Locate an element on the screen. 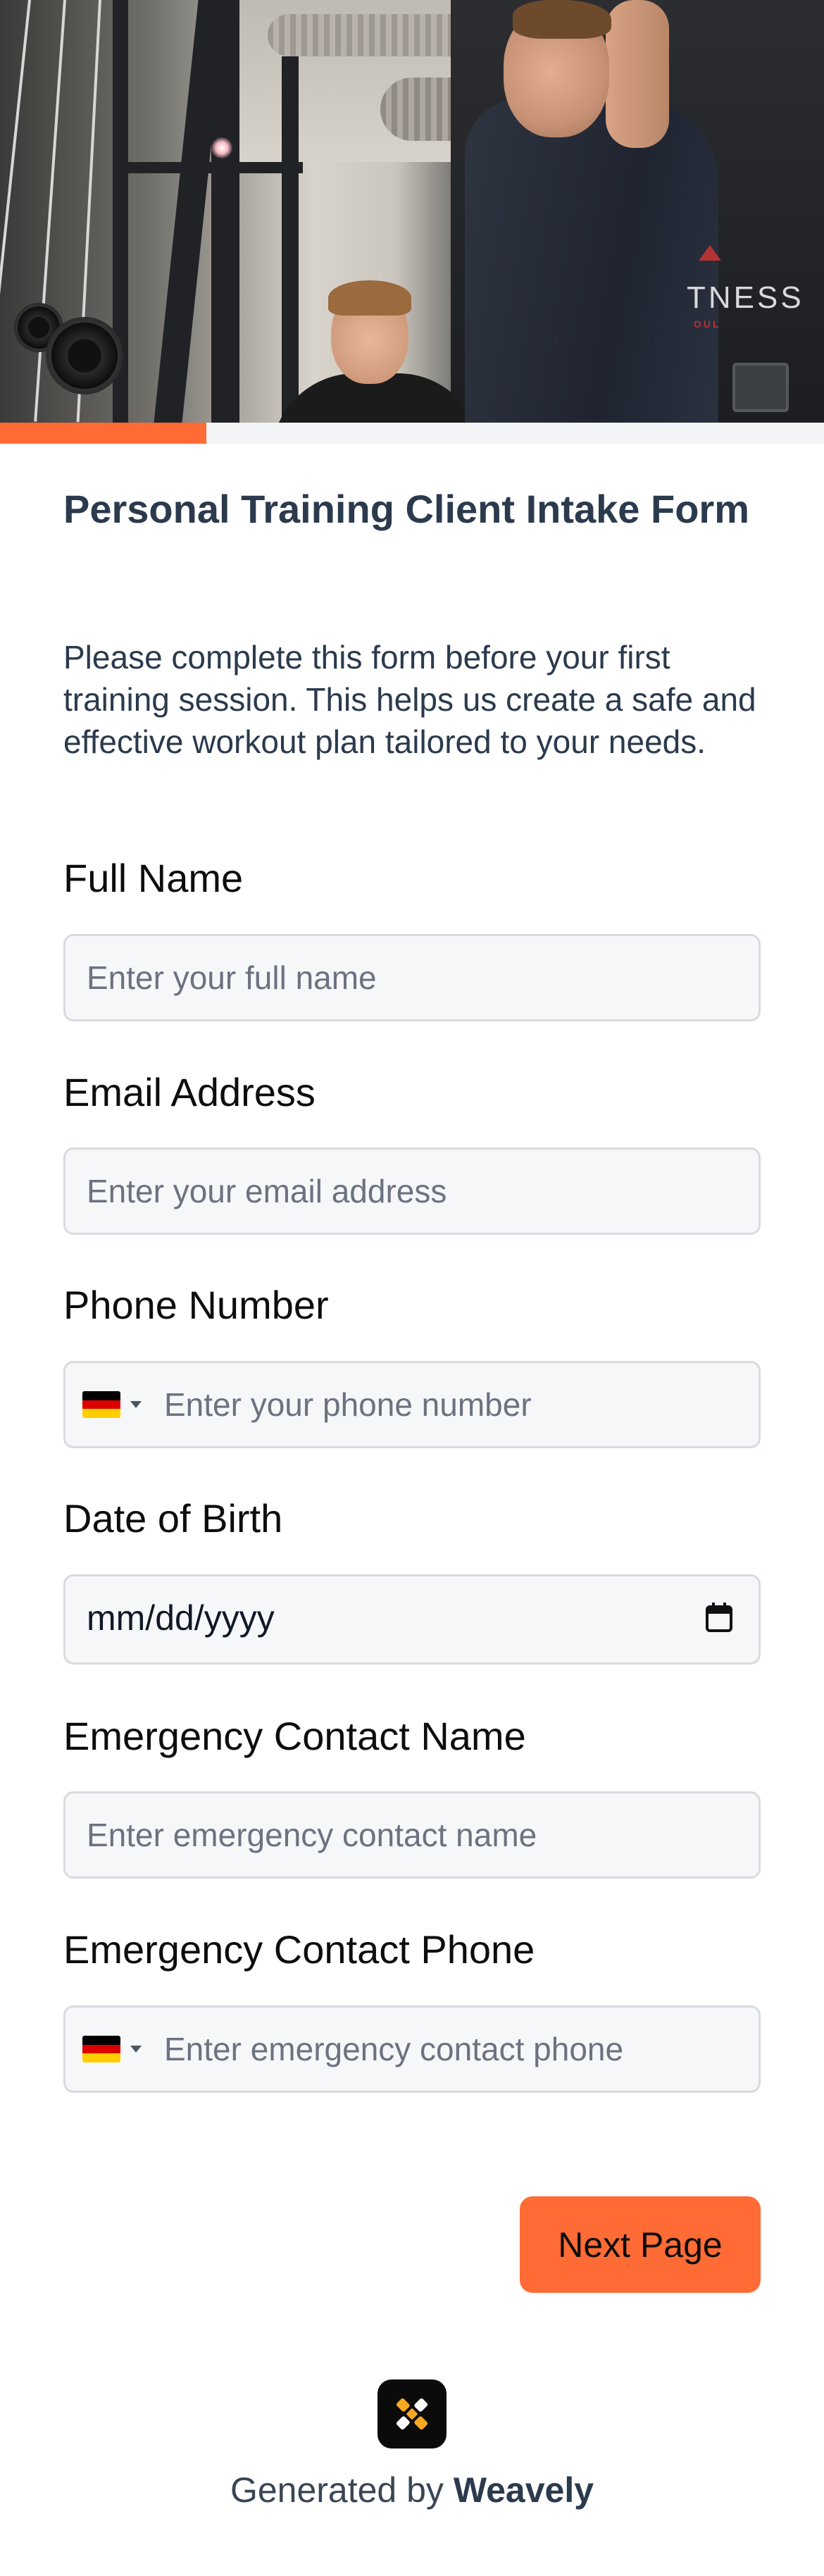 The image size is (824, 2576). phone-label: Phone Number is located at coordinates (196, 1305).